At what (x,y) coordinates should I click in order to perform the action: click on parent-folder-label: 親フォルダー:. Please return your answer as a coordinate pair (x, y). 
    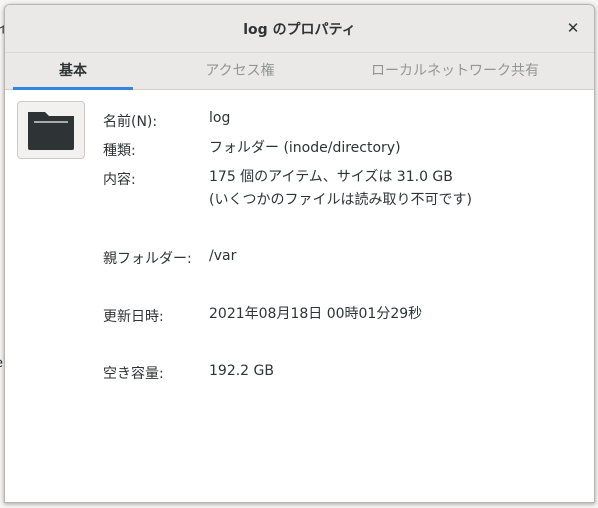
    Looking at the image, I should click on (147, 259).